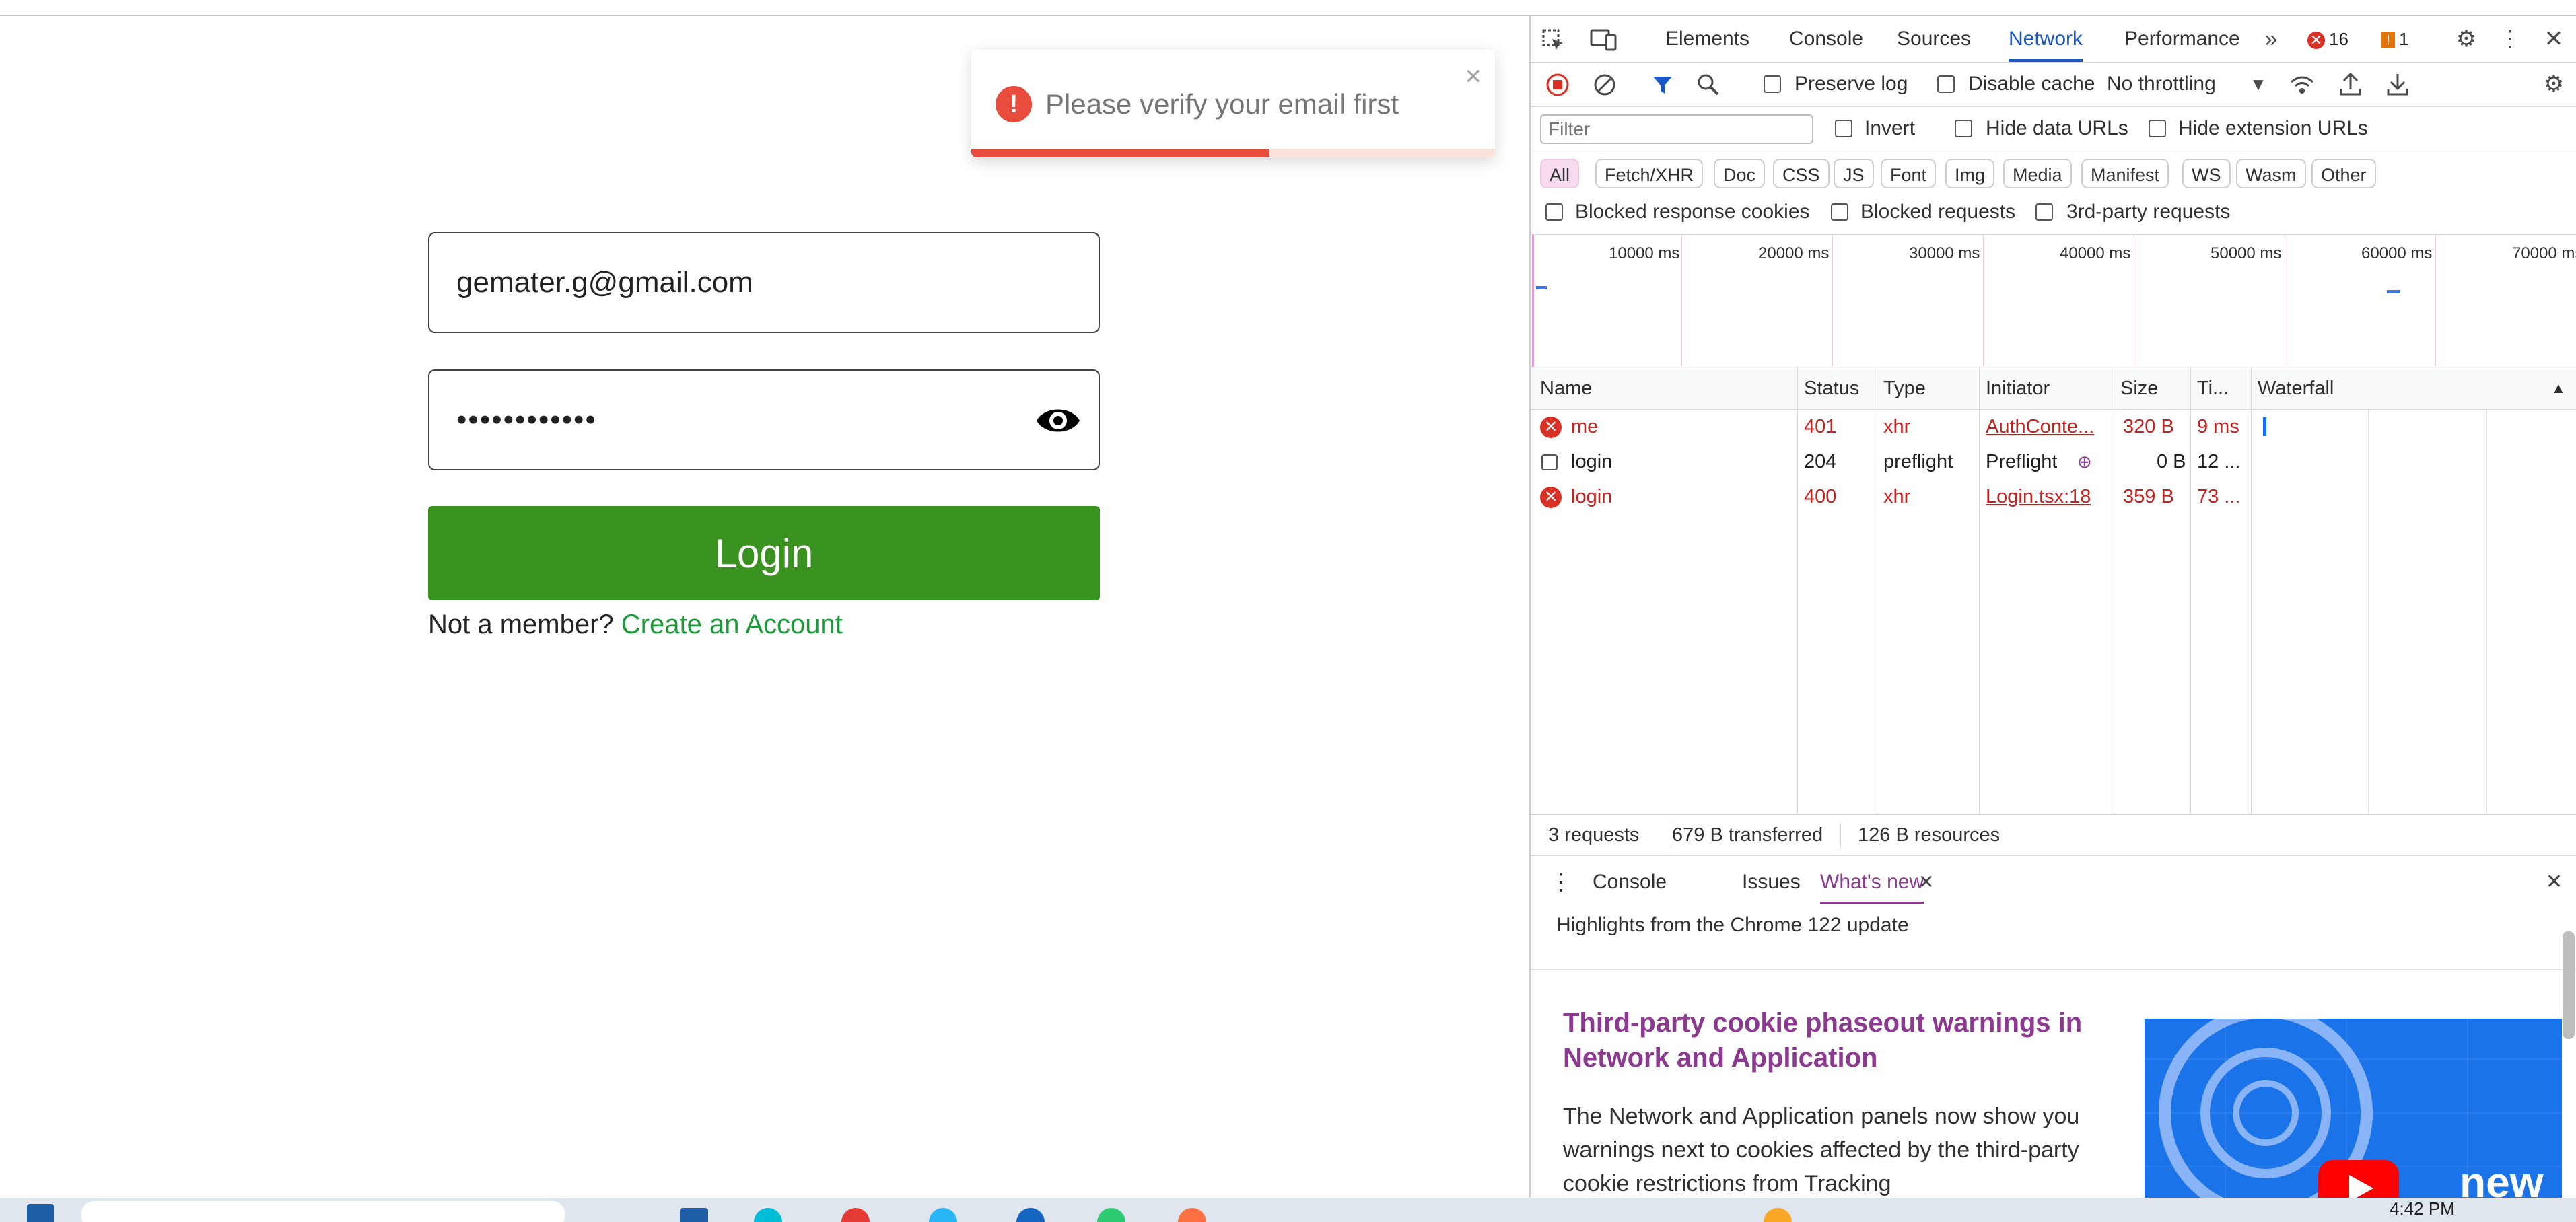  Describe the element at coordinates (1649, 173) in the screenshot. I see `chip-fetch-xhr: Fetch/XHR` at that location.